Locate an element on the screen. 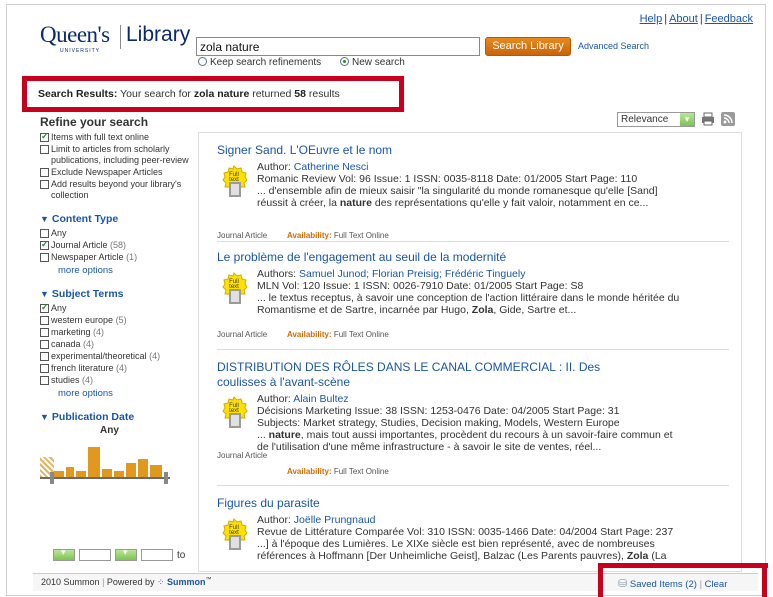  advanced-search-link: Advanced Search is located at coordinates (613, 46).